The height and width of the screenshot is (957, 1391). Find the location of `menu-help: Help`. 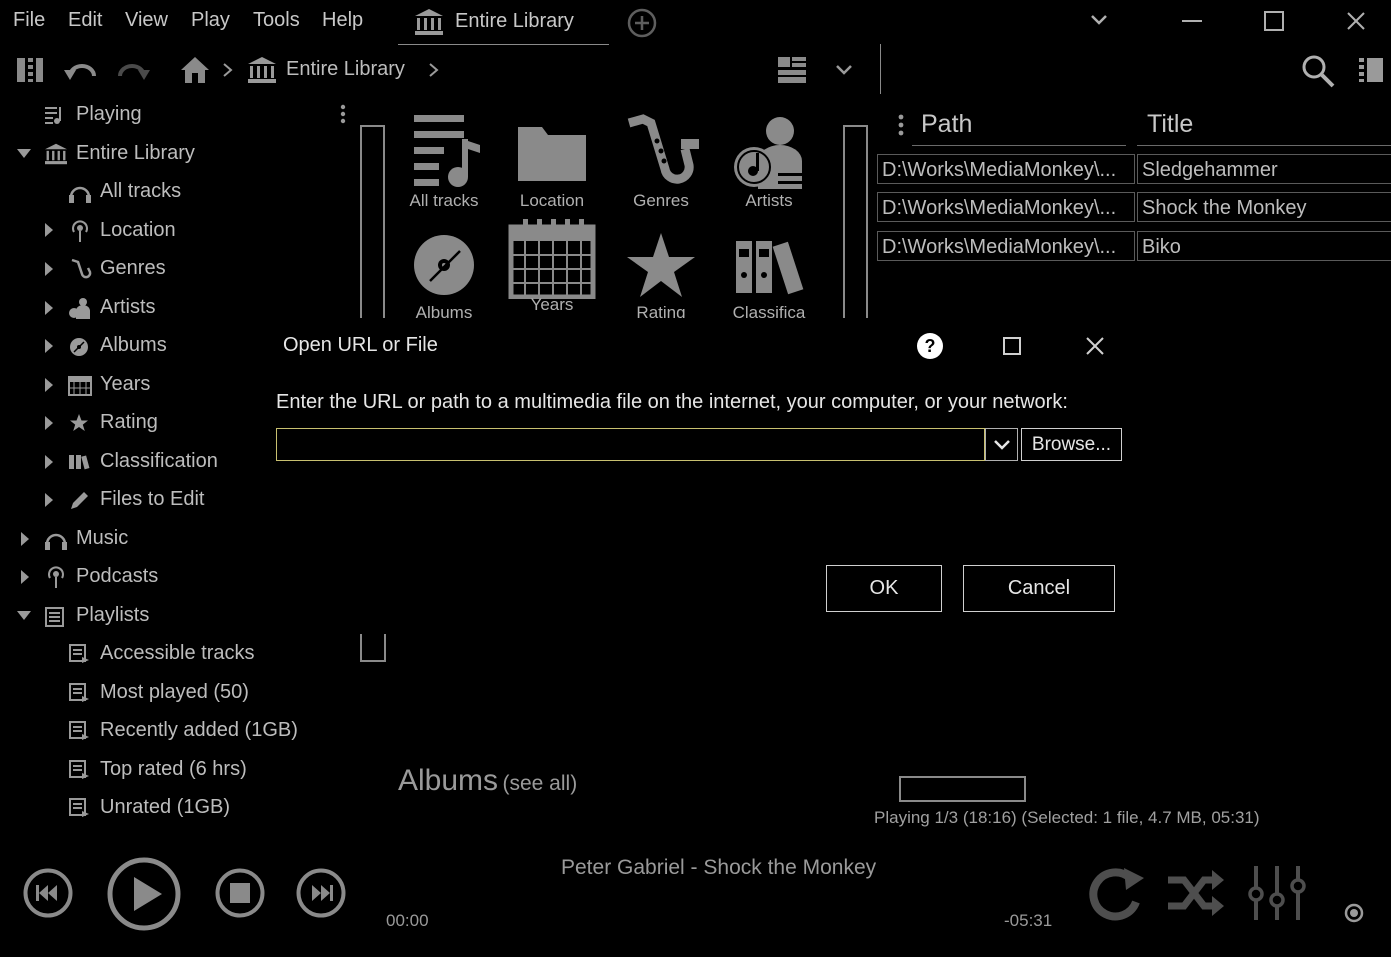

menu-help: Help is located at coordinates (342, 20).